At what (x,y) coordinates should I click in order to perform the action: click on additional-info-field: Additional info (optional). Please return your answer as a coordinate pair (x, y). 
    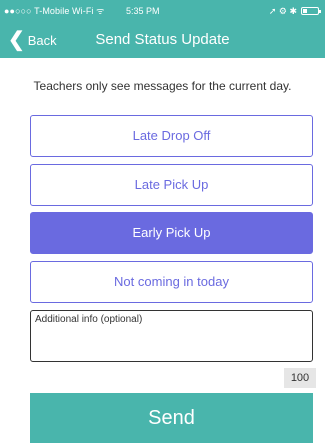
    Looking at the image, I should click on (171, 336).